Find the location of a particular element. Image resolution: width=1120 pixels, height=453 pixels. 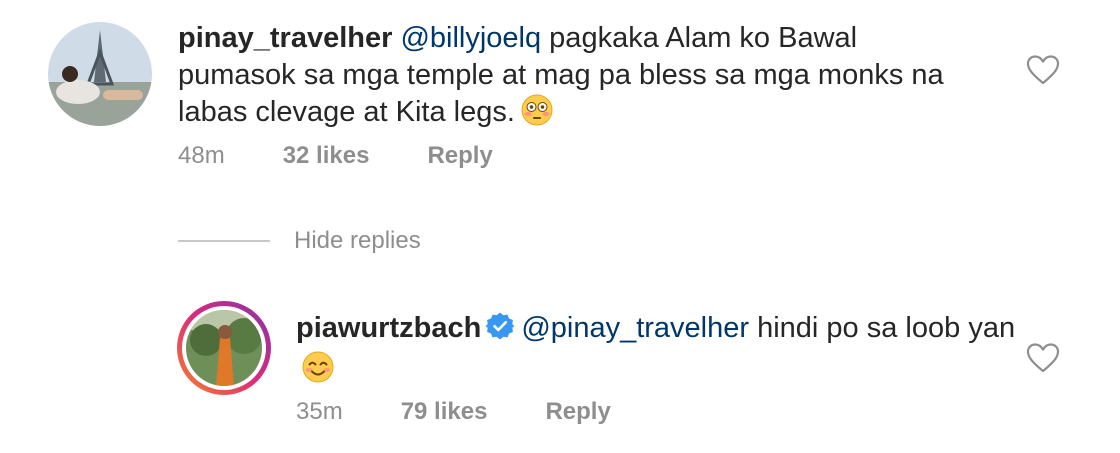

comment-username: piawurtzbach is located at coordinates (388, 328).